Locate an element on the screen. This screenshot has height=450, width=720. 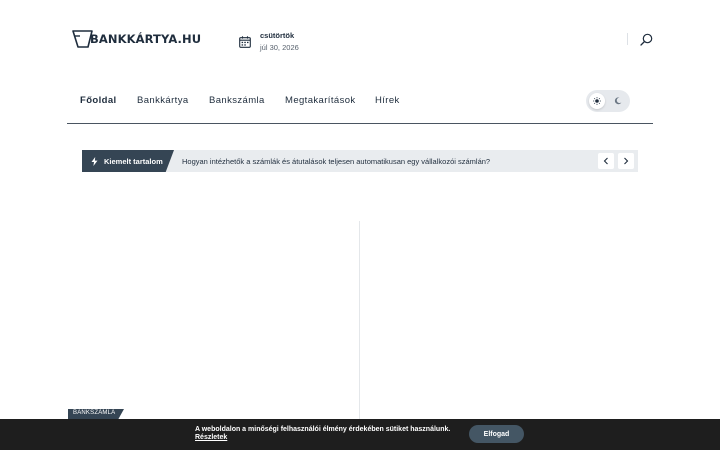
logo-text: BANKKÁRTYA.HU is located at coordinates (146, 39).